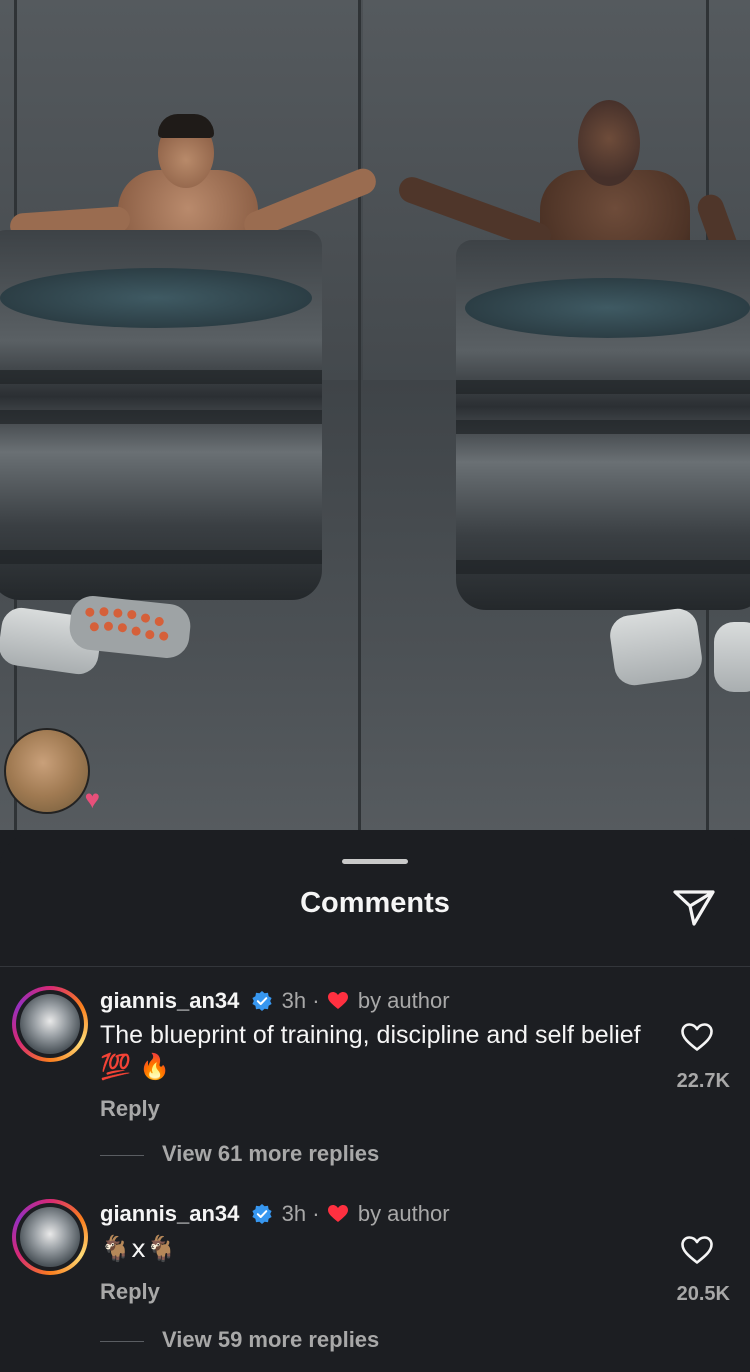  What do you see at coordinates (139, 1248) in the screenshot?
I see `comment-text: 🐐x🐐` at bounding box center [139, 1248].